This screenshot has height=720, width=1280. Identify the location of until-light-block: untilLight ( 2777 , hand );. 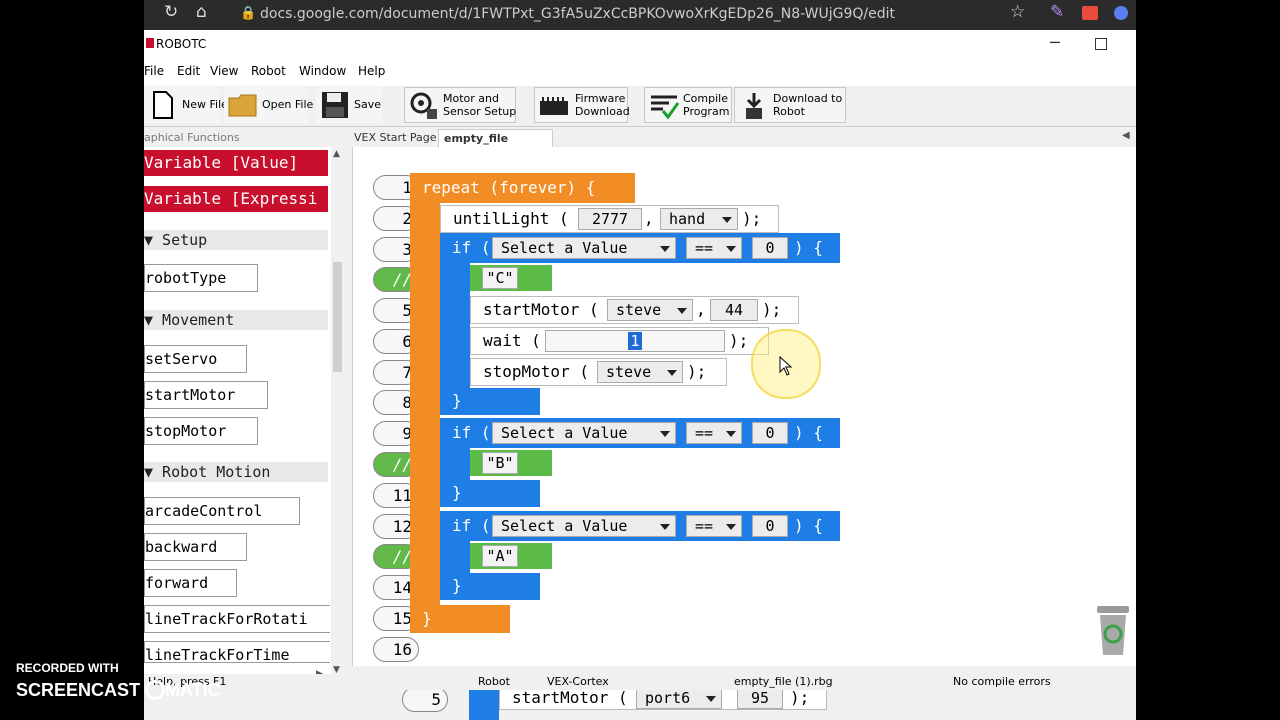
(609, 219).